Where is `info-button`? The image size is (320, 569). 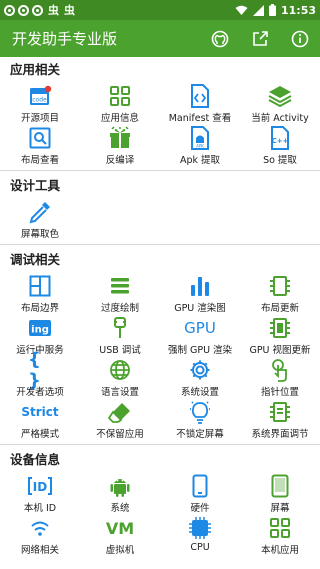
info-button is located at coordinates (300, 38).